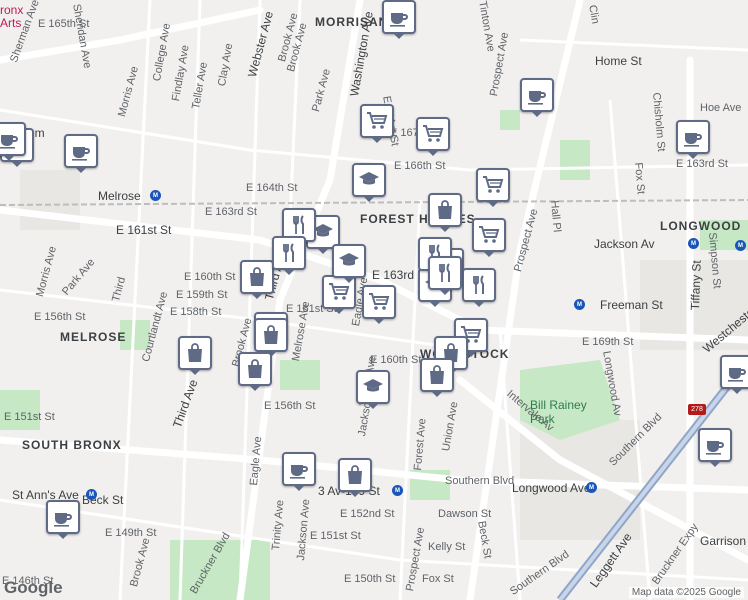 This screenshot has height=600, width=748. Describe the element at coordinates (701, 226) in the screenshot. I see `neighborhood-longwood: LONGWOOD` at that location.